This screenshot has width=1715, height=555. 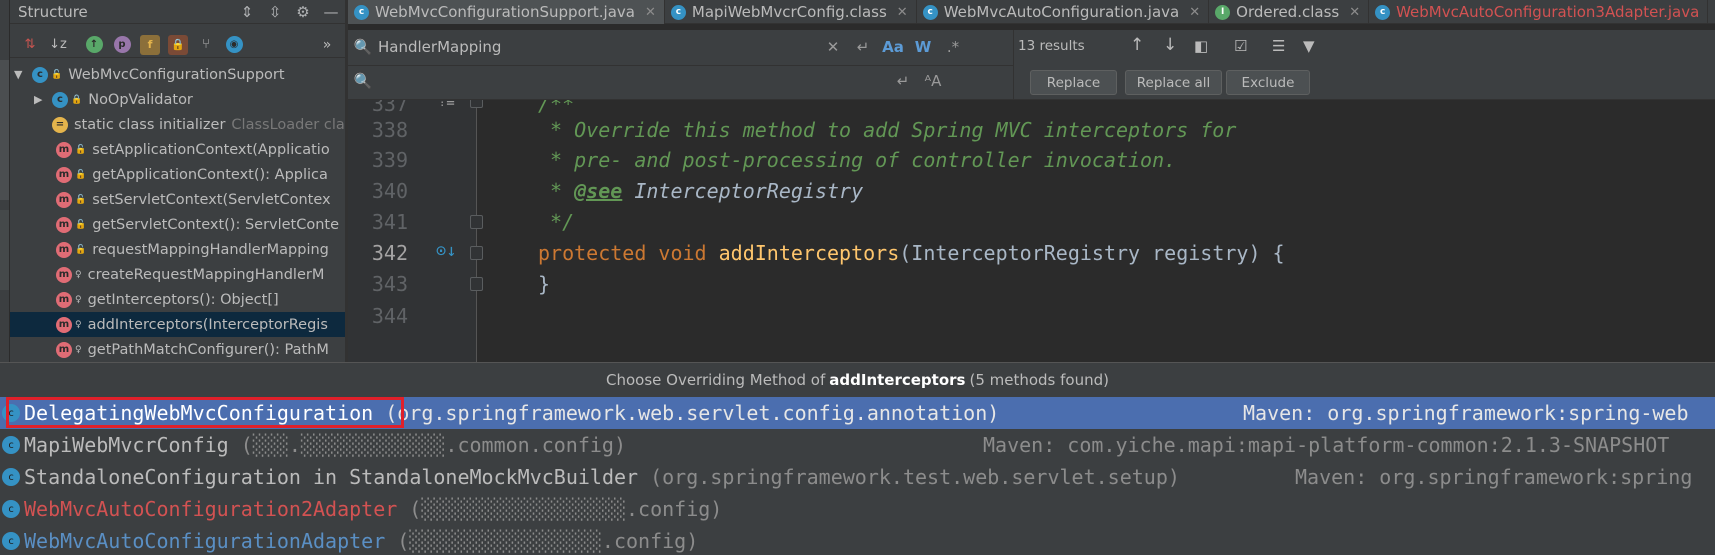 What do you see at coordinates (1309, 46) in the screenshot?
I see `filter-icon: ▼` at bounding box center [1309, 46].